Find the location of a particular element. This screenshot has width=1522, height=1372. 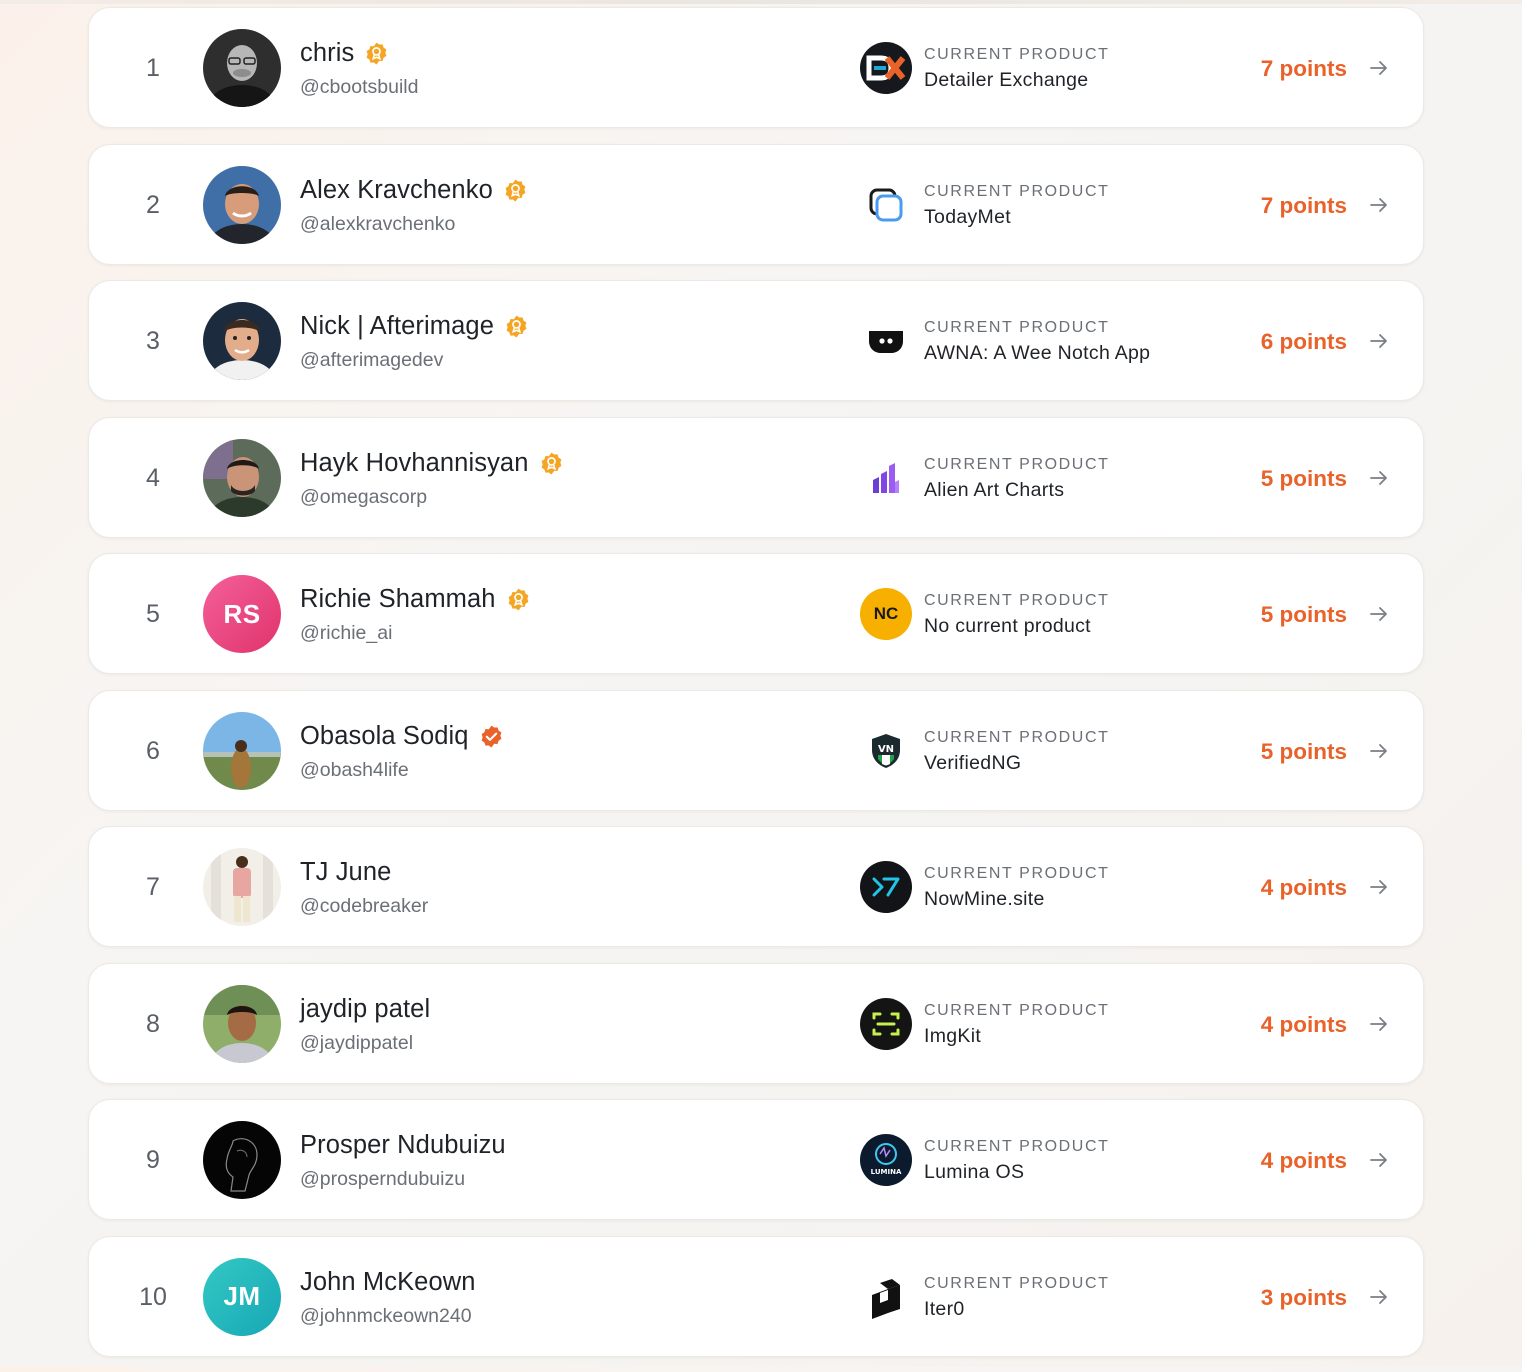

product-initials: NC is located at coordinates (886, 613).